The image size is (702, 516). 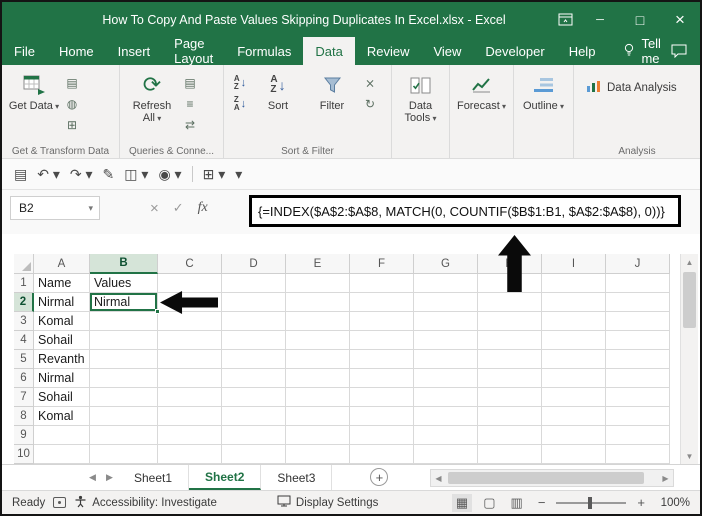 I want to click on cell-I8, so click(x=574, y=416).